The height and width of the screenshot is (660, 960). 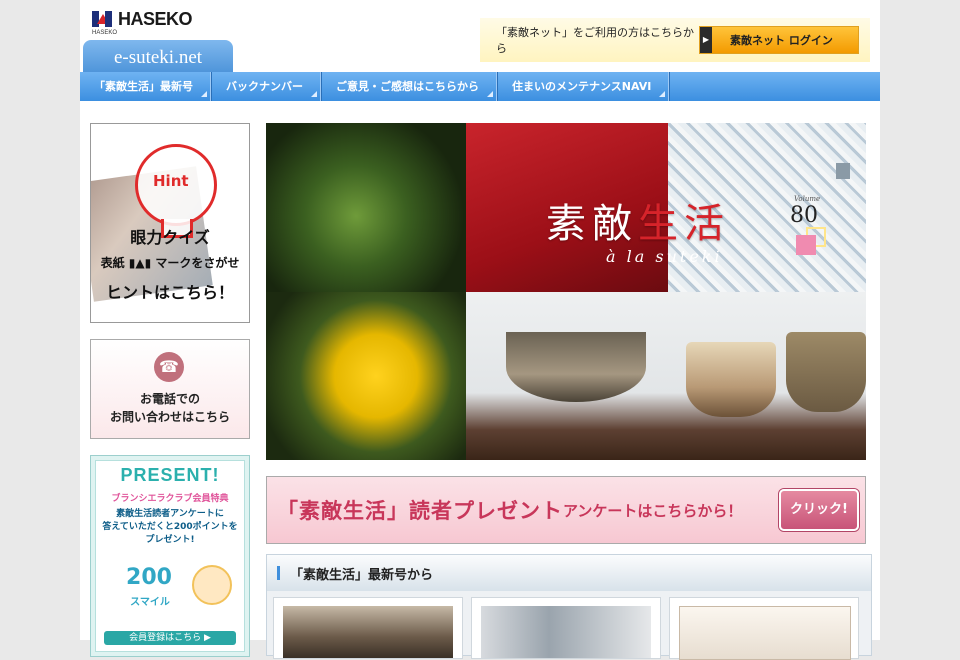 I want to click on hint-banner: Hint 眼力クイズ 表紙 ▮▲▮ マークをさがせ ヒントはこちら！, so click(x=170, y=223).